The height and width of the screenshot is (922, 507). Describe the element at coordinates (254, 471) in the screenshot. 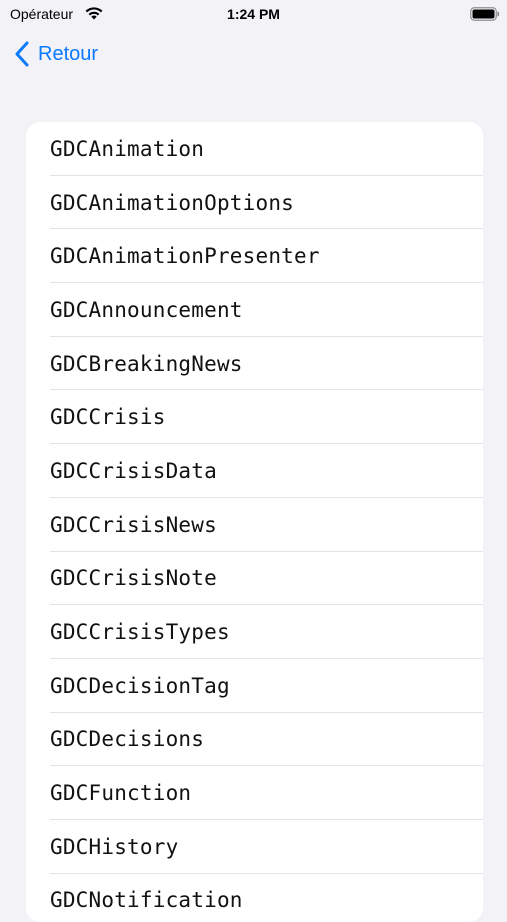

I see `list-item: GDCCrisisData` at that location.